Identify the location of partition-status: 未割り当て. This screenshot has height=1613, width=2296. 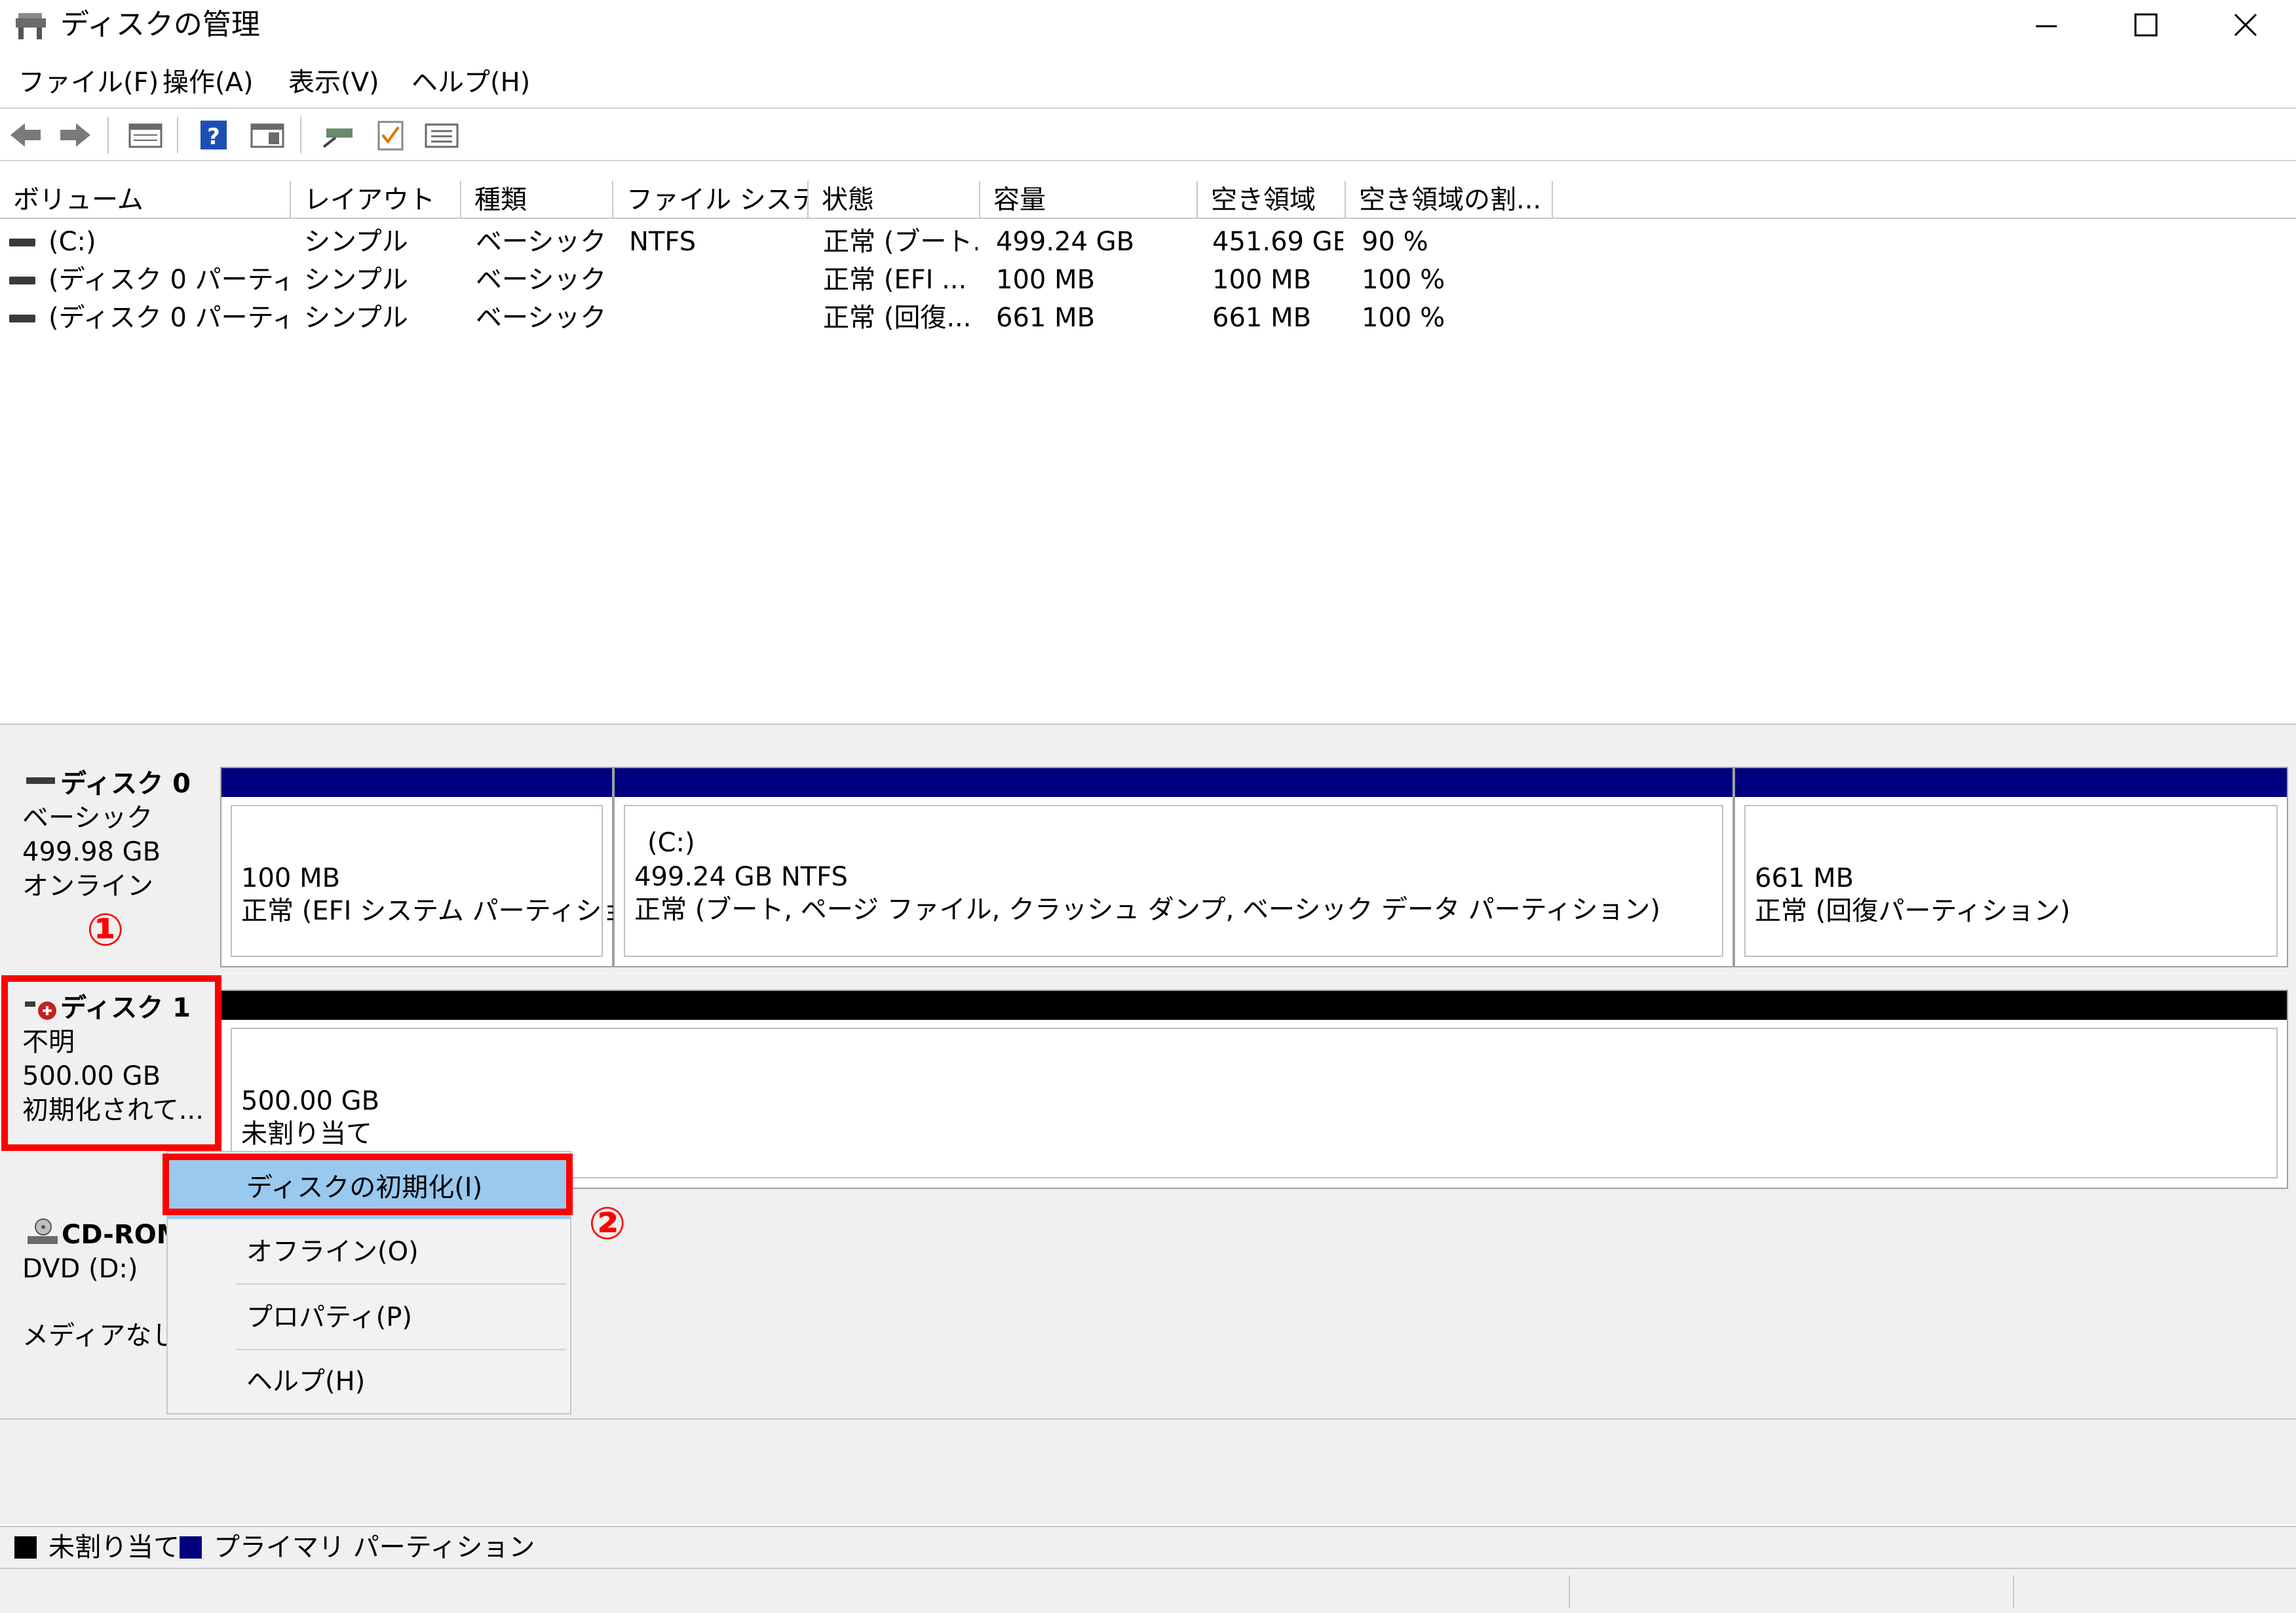
(306, 1134).